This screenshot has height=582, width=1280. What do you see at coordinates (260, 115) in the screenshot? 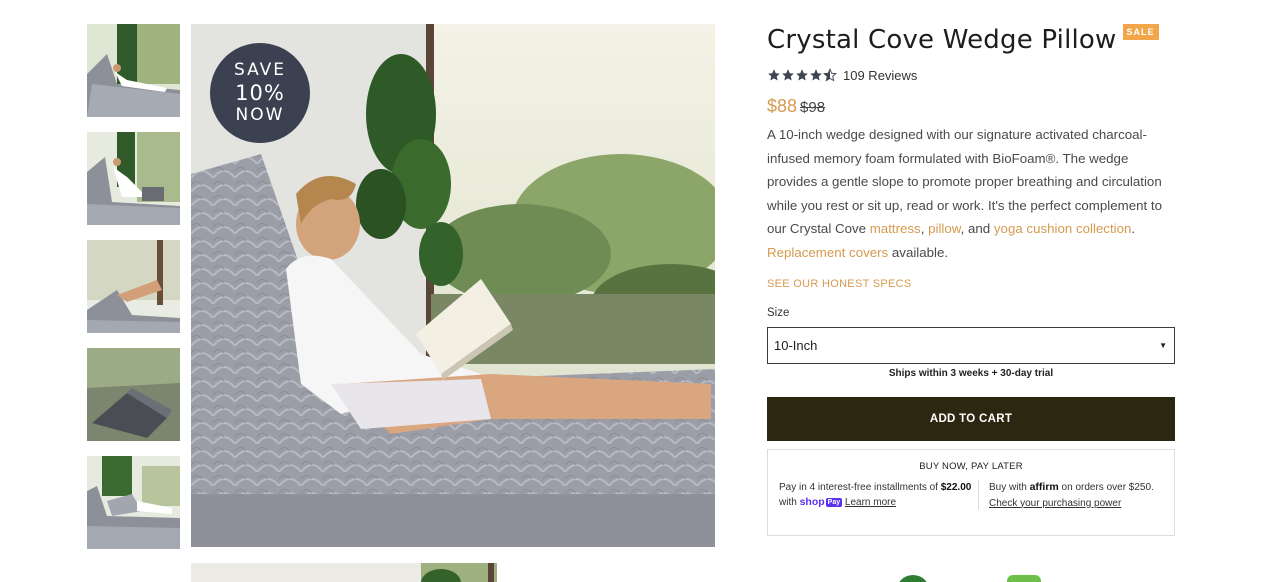
I see `save-badge-line3: NOW` at bounding box center [260, 115].